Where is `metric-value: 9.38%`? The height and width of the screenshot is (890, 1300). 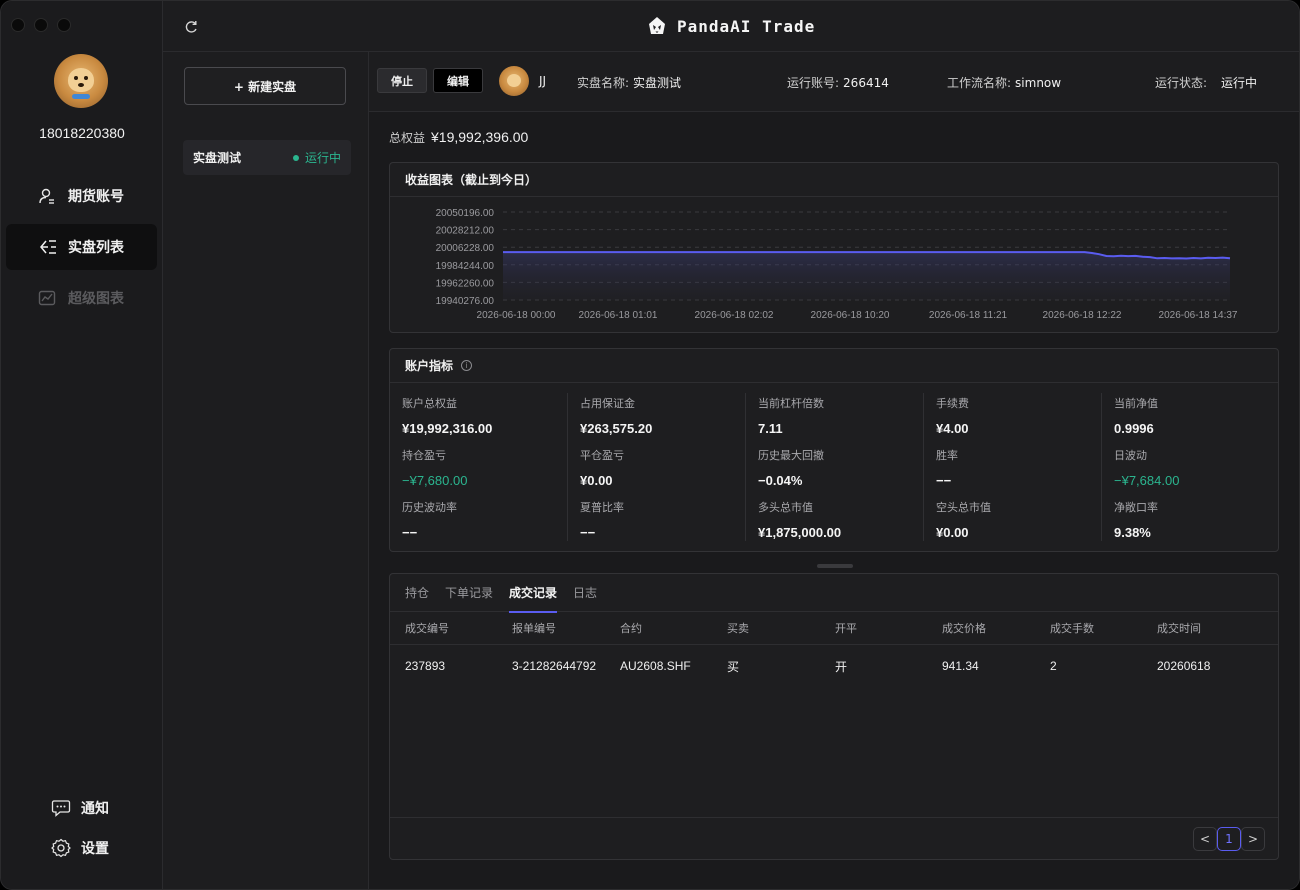 metric-value: 9.38% is located at coordinates (1132, 532).